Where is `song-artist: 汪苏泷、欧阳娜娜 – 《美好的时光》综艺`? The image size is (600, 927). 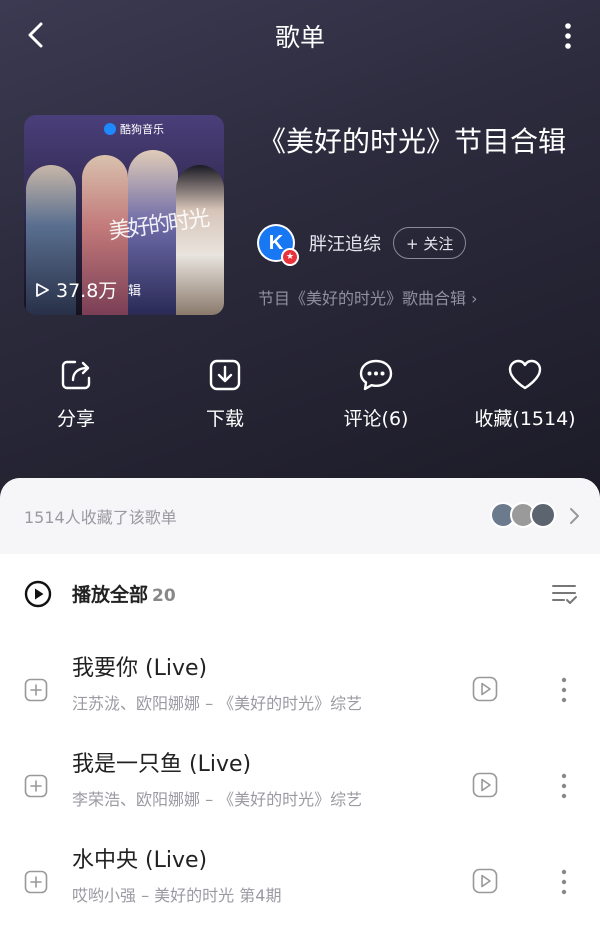
song-artist: 汪苏泷、欧阳娜娜 – 《美好的时光》综艺 is located at coordinates (217, 703).